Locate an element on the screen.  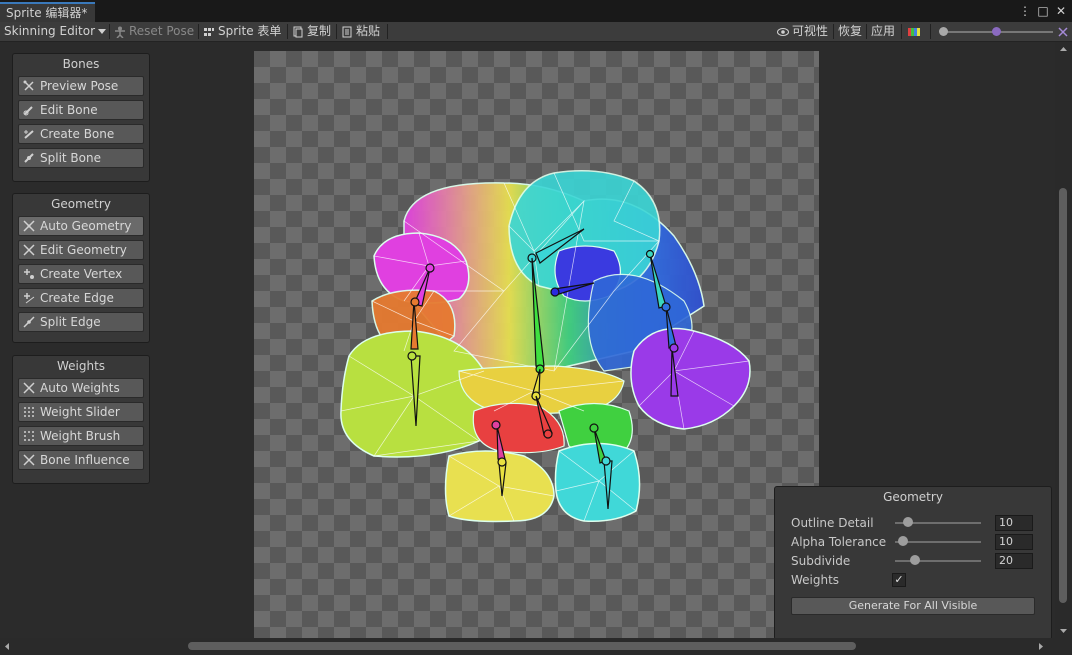
subdivide-label: Subdivide is located at coordinates (821, 561).